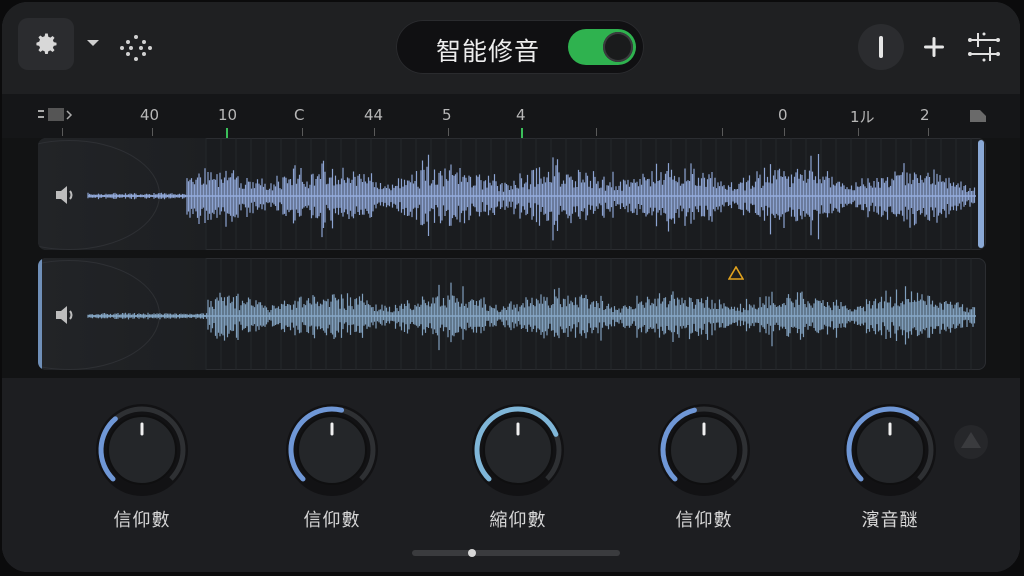  I want to click on scatter-tool-button, so click(136, 48).